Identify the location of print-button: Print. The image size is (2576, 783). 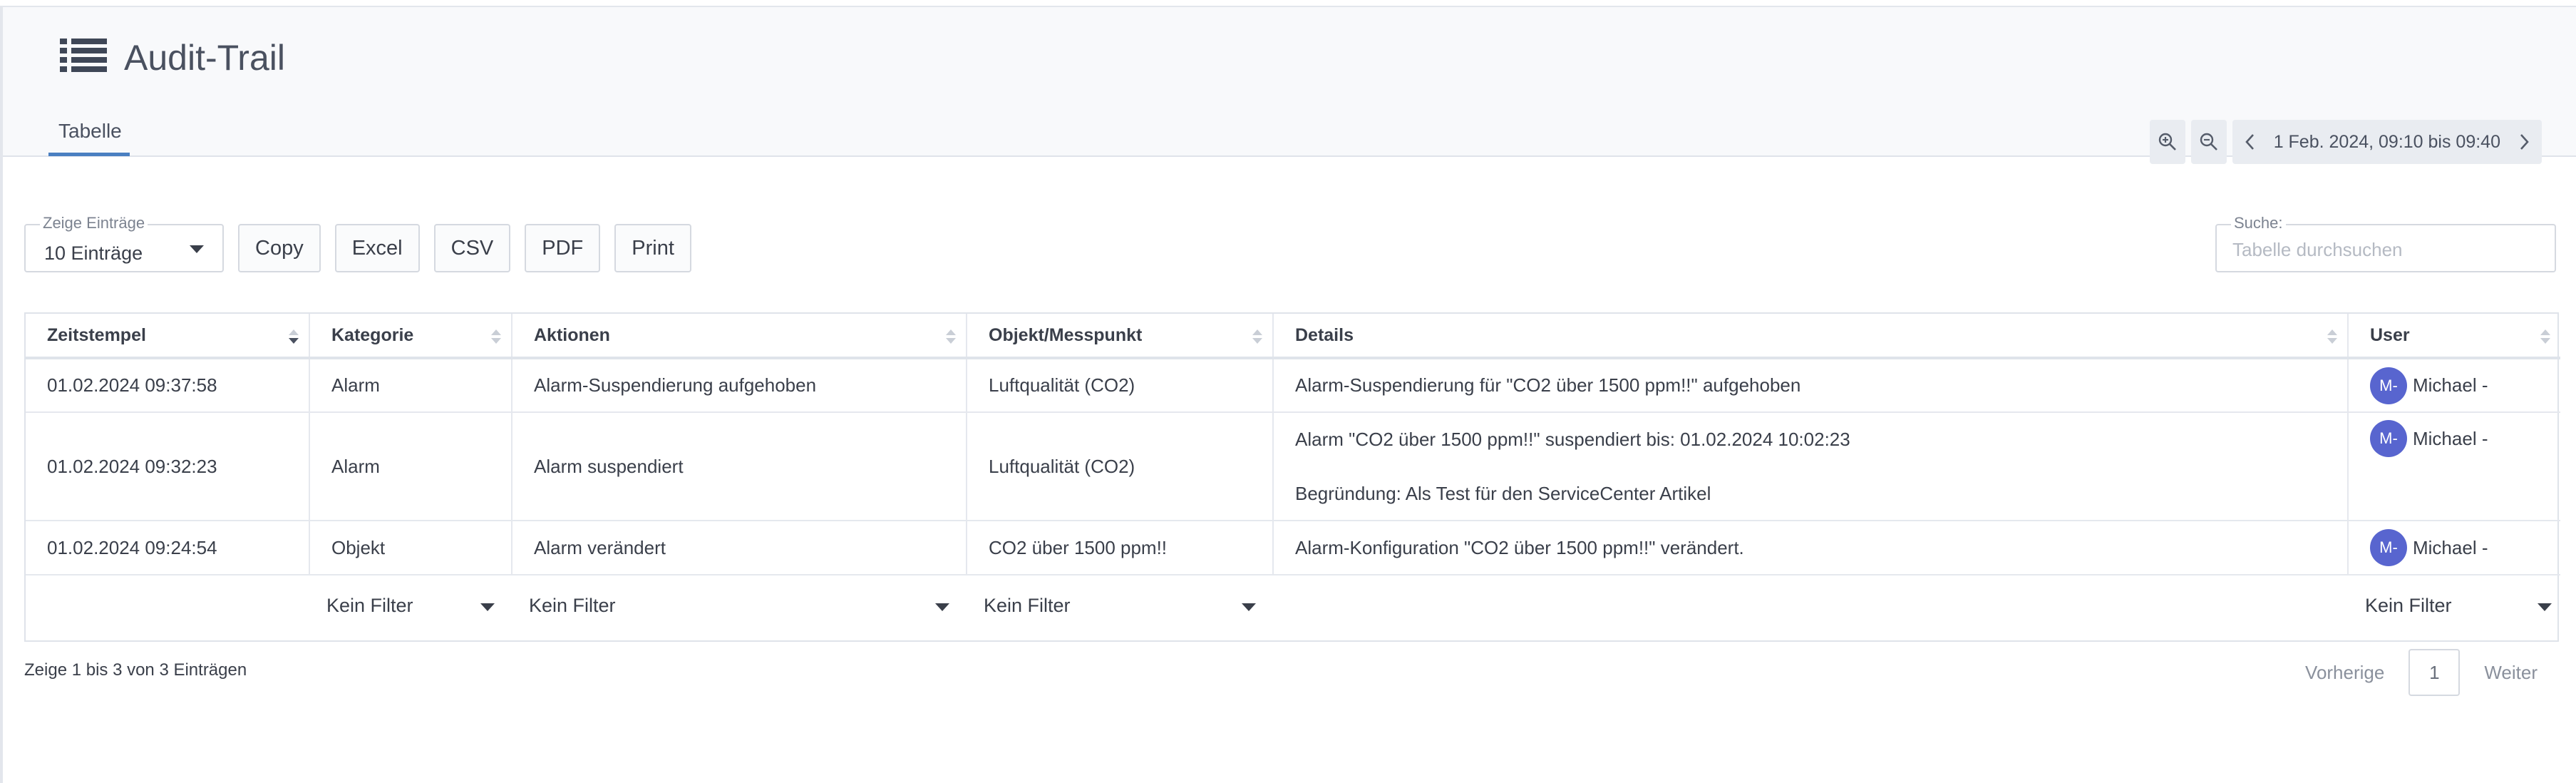
(652, 248).